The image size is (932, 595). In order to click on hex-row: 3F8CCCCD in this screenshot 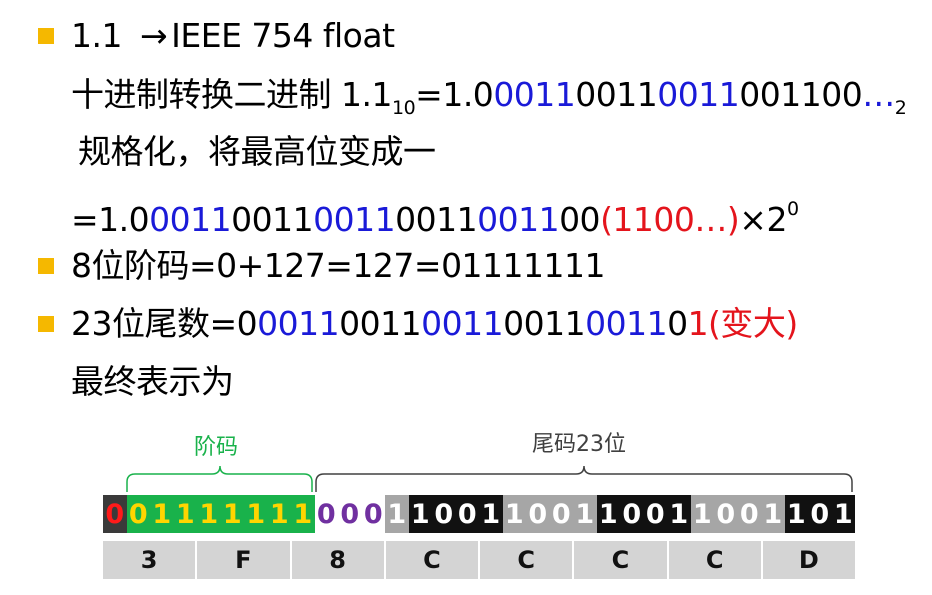, I will do `click(479, 560)`.